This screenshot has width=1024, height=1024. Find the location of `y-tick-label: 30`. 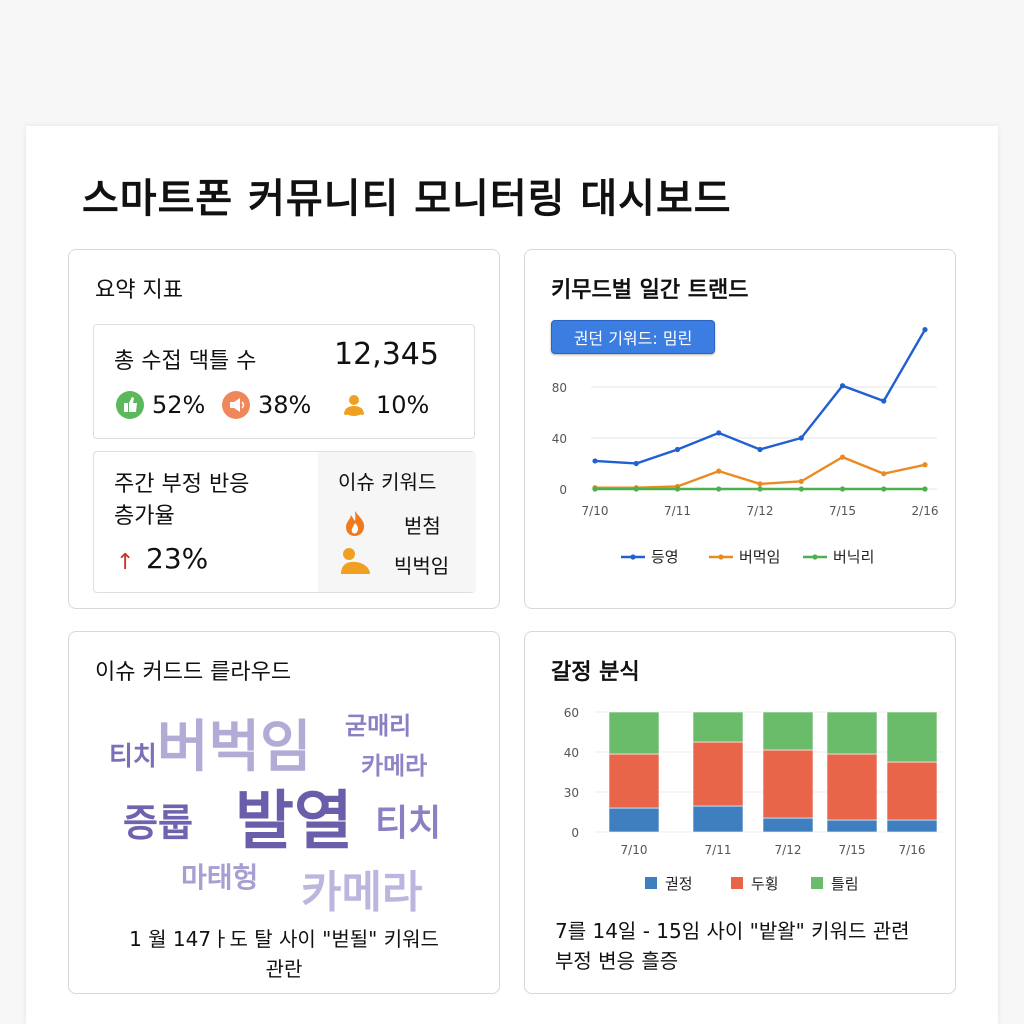

y-tick-label: 30 is located at coordinates (571, 793).